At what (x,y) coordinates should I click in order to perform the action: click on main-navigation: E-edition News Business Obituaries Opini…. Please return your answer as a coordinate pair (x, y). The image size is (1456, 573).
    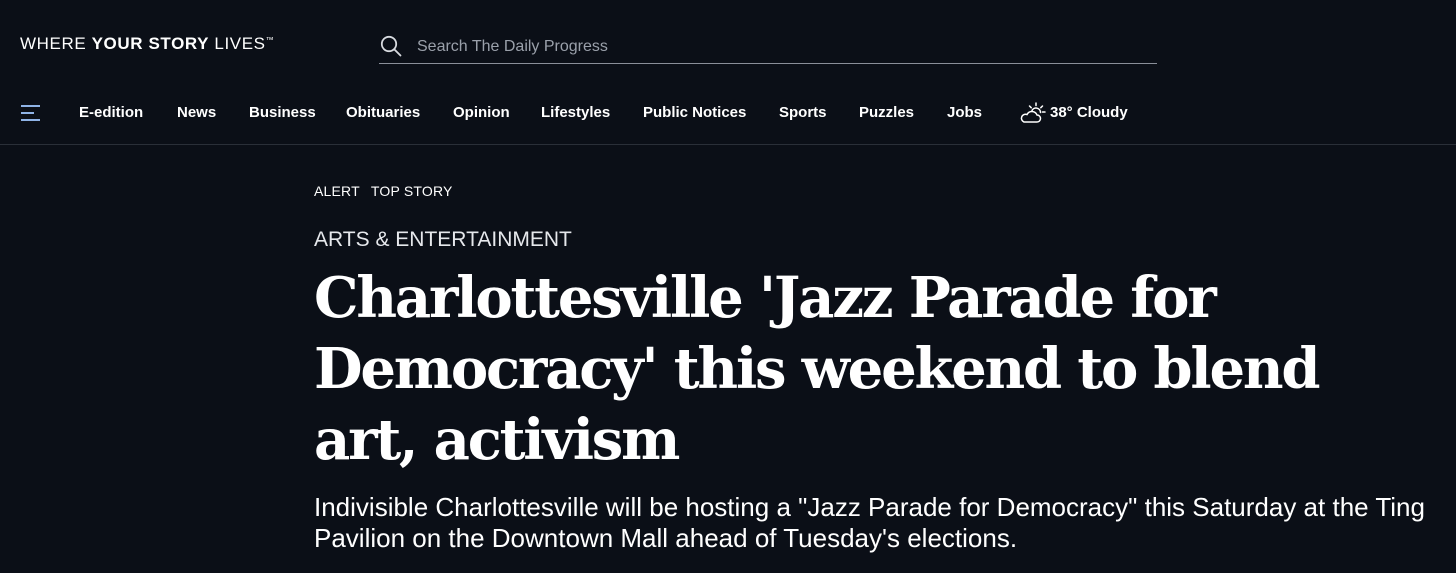
    Looking at the image, I should click on (728, 117).